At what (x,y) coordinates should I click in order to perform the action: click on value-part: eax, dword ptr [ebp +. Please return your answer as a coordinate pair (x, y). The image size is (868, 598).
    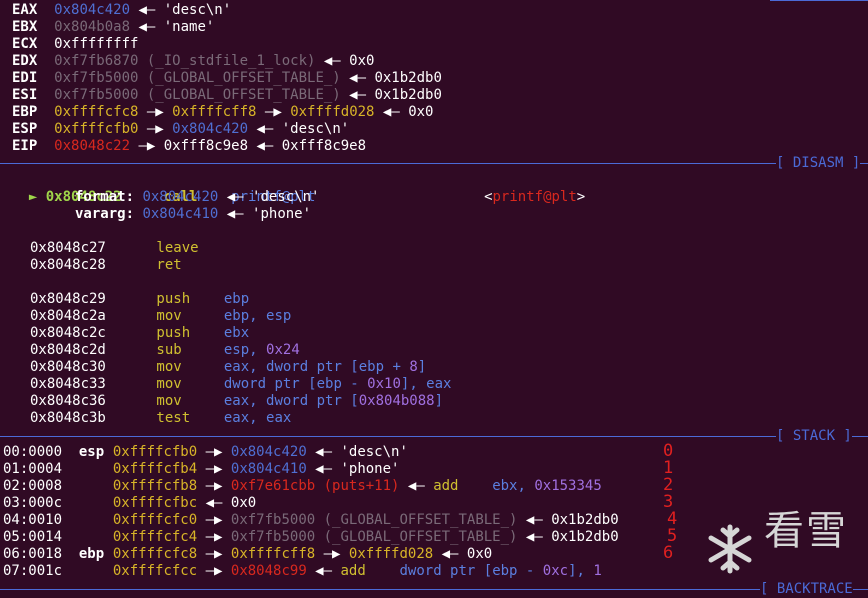
    Looking at the image, I should click on (316, 367).